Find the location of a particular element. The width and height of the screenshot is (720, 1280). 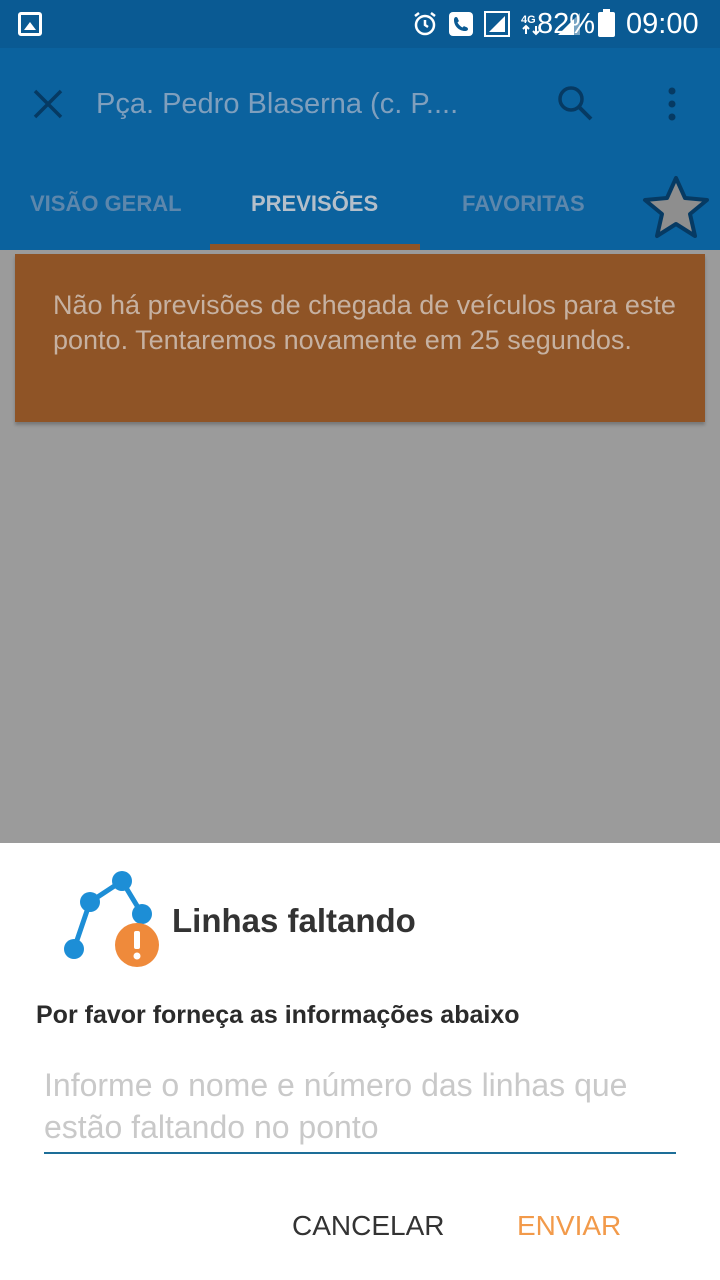

alarm-icon is located at coordinates (425, 24).